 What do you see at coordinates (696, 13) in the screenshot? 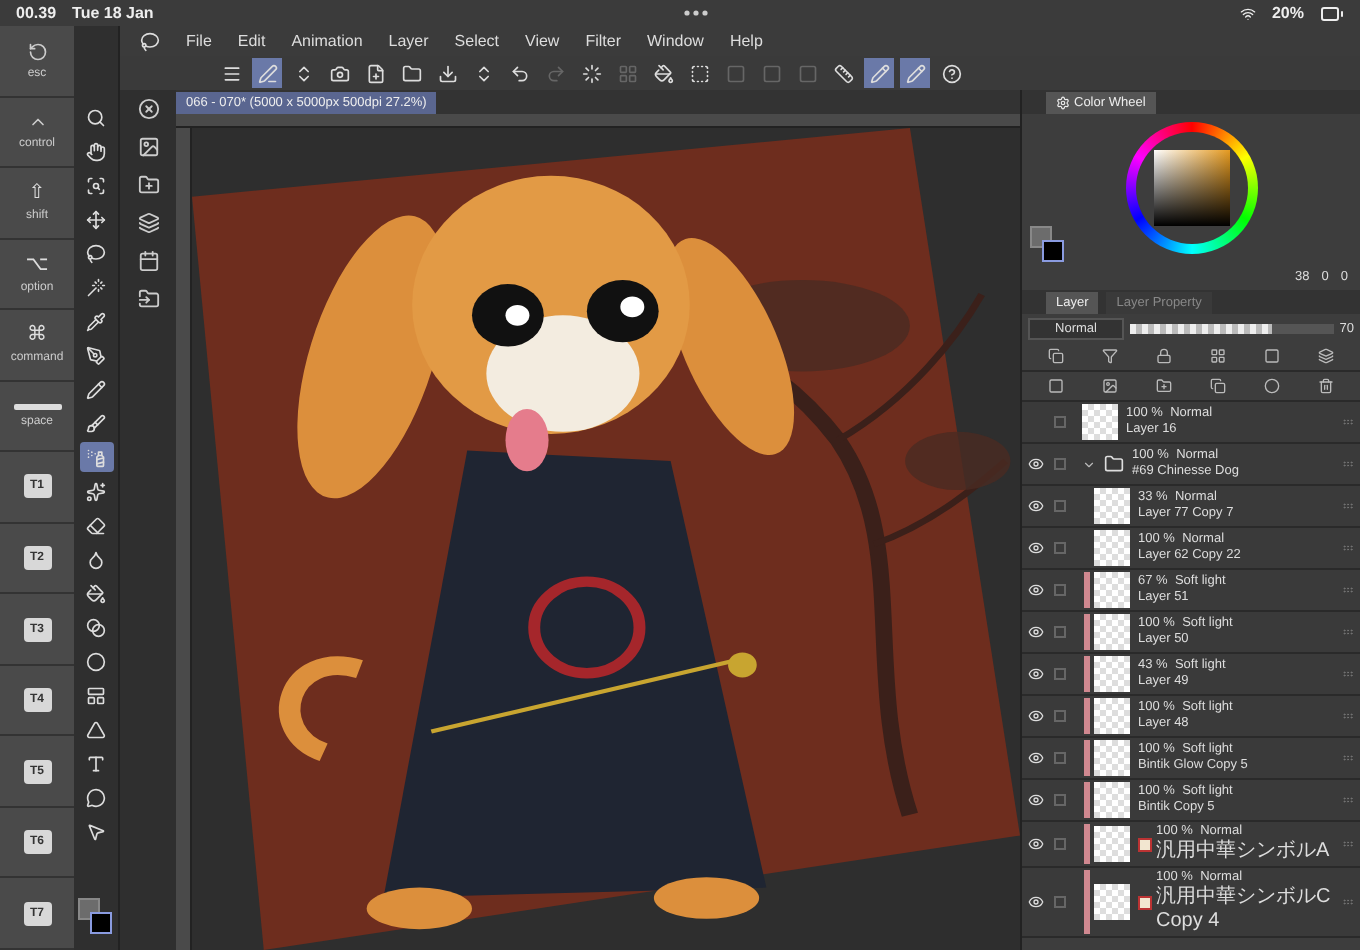
I see `more-dots-icon` at bounding box center [696, 13].